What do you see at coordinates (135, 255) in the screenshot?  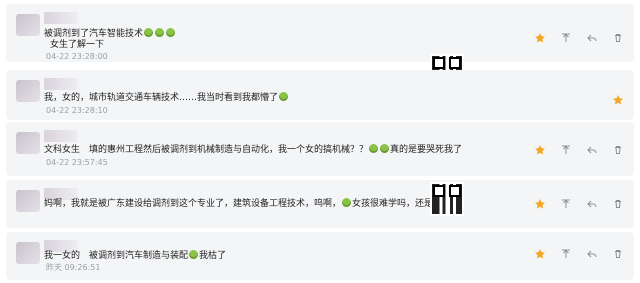 I see `comment-text: 我一女的 被调剂到汽车制造与装配 我枯了` at bounding box center [135, 255].